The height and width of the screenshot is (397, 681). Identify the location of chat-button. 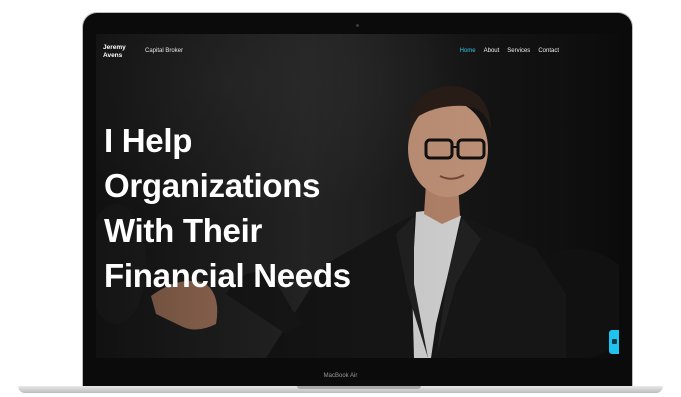
(614, 342).